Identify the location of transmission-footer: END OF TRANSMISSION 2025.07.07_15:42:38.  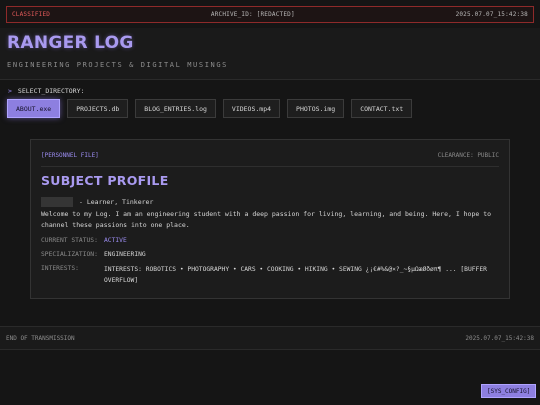
(270, 338).